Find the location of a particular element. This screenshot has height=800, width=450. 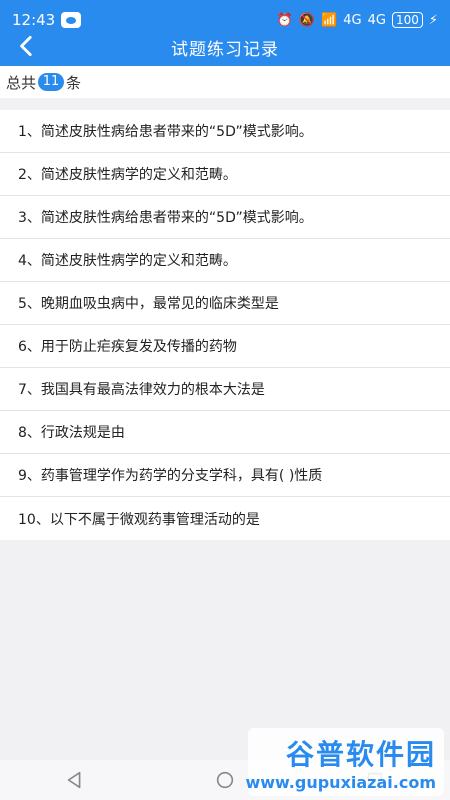

list-item: 3、简述皮肤性病给患者带来的“5D”模式影响。 is located at coordinates (225, 217).